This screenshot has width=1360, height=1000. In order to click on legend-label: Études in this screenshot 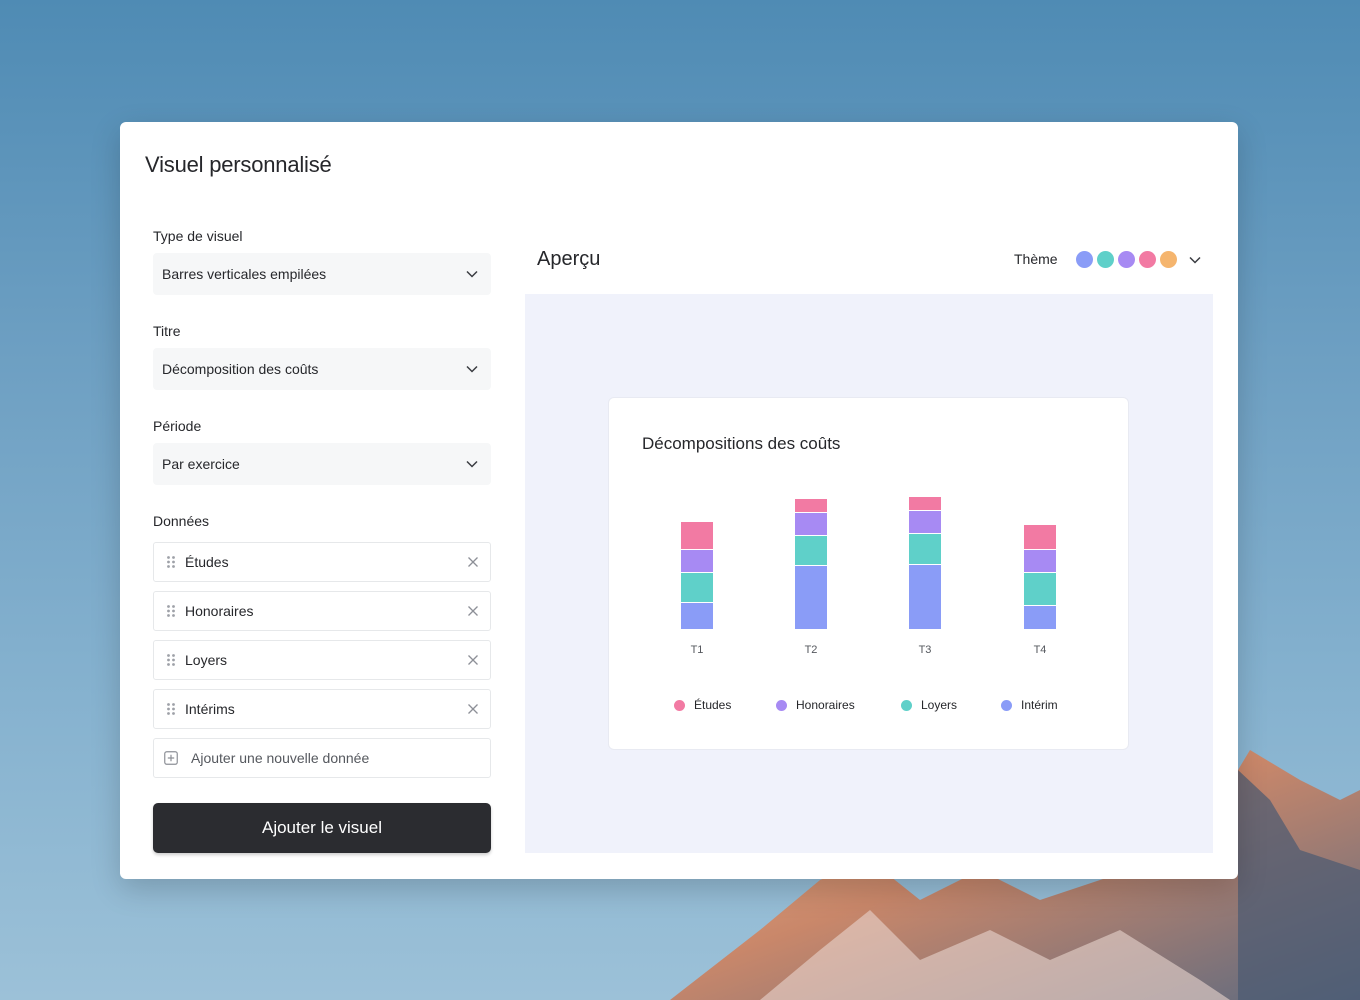, I will do `click(713, 705)`.